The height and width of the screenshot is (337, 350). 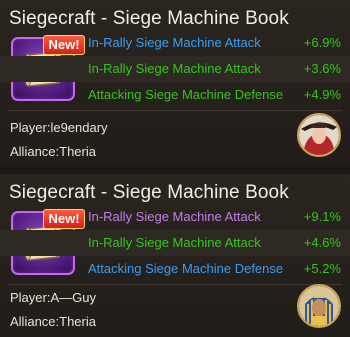 I want to click on player-name: Player:A—Guy, so click(x=53, y=297).